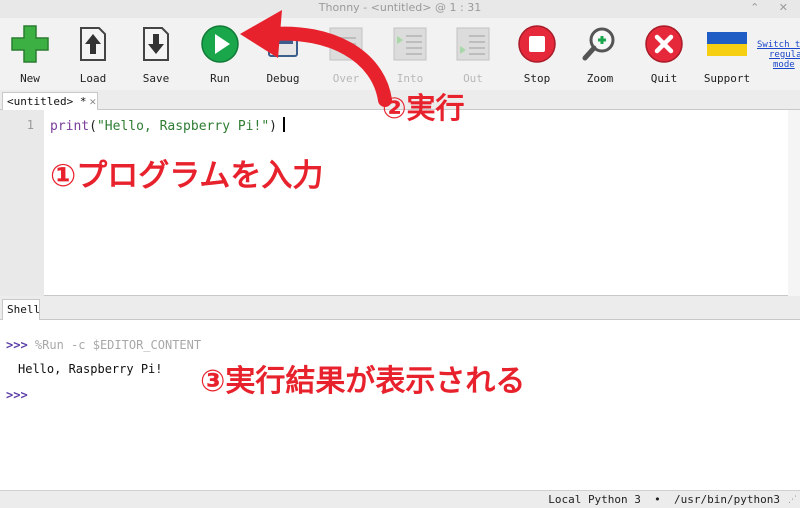  I want to click on switch-mode-line3: mode, so click(784, 65).